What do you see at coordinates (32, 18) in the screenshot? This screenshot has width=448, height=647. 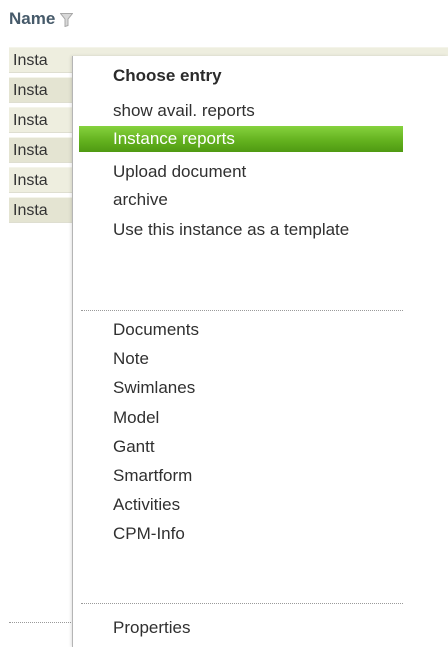 I see `column-header-label: Name` at bounding box center [32, 18].